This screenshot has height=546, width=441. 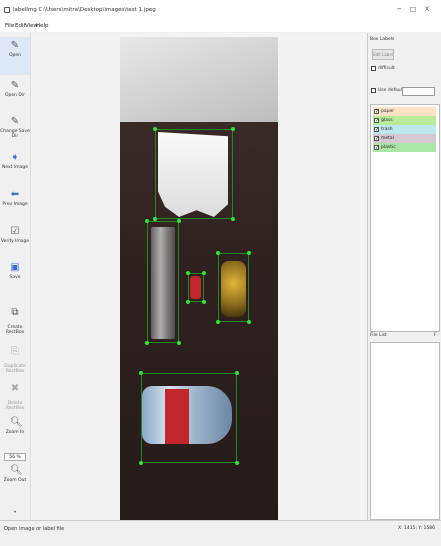 What do you see at coordinates (233, 287) in the screenshot?
I see `bbox-can` at bounding box center [233, 287].